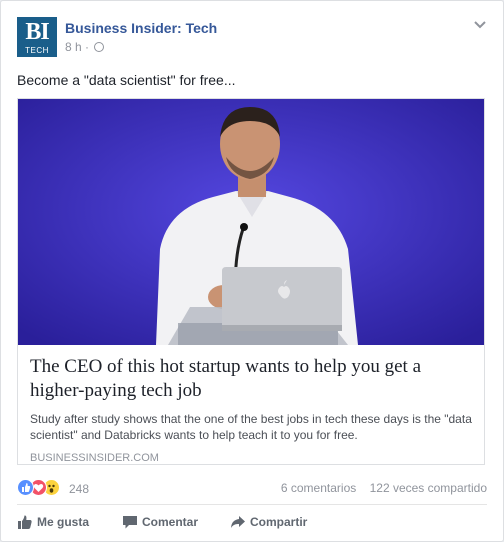  What do you see at coordinates (170, 522) in the screenshot?
I see `comment-label: Comentar` at bounding box center [170, 522].